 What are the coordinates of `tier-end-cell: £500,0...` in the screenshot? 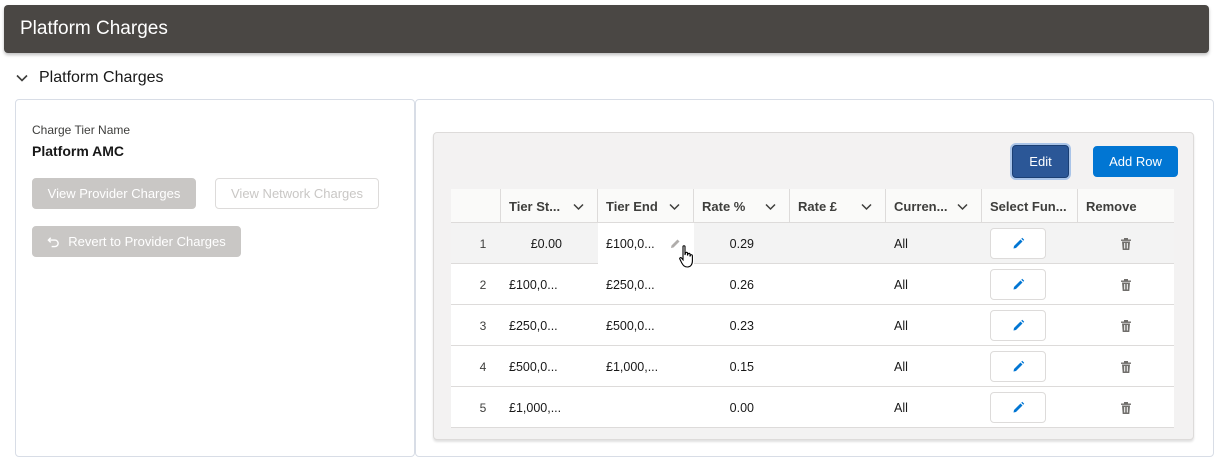 It's located at (646, 325).